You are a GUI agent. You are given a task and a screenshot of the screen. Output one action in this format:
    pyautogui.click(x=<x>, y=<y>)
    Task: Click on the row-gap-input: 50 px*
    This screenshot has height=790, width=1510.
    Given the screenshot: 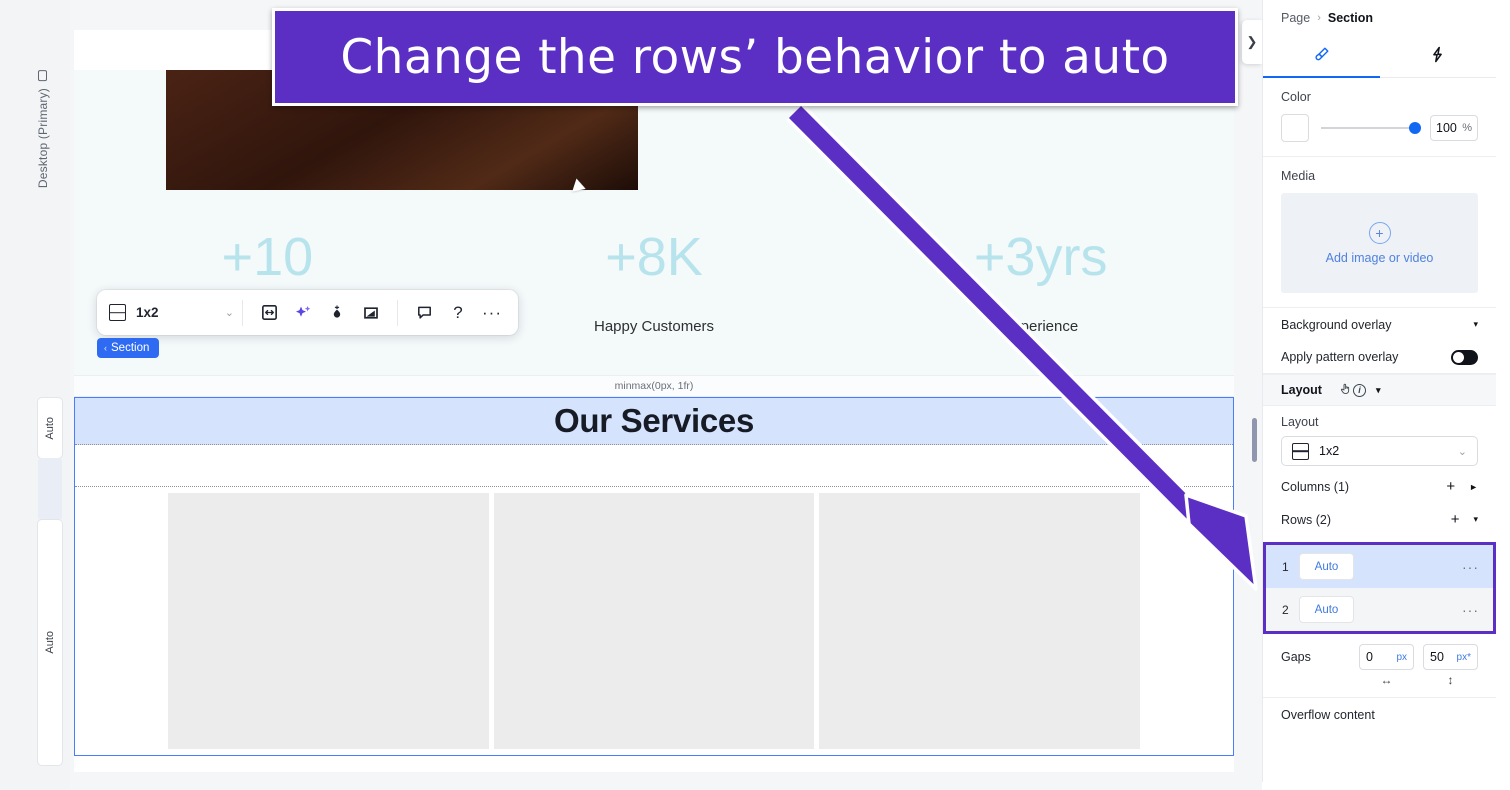 What is the action you would take?
    pyautogui.click(x=1450, y=657)
    